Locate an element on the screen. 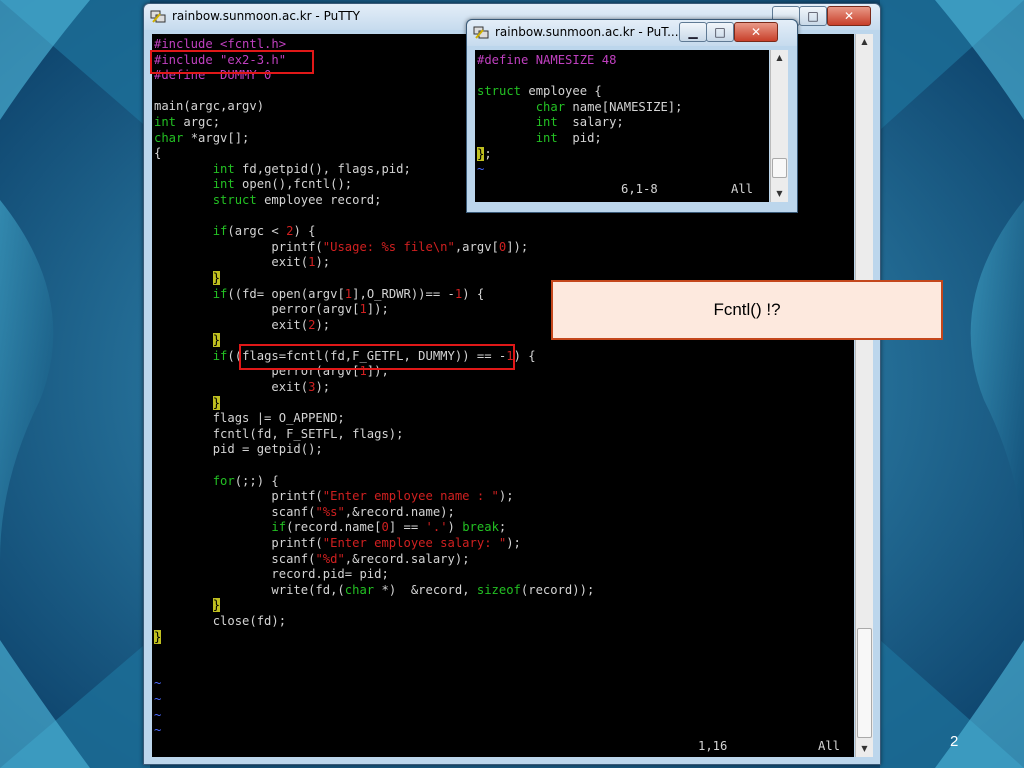 The width and height of the screenshot is (1024, 768). main-code-line: exit(1); is located at coordinates (242, 262).